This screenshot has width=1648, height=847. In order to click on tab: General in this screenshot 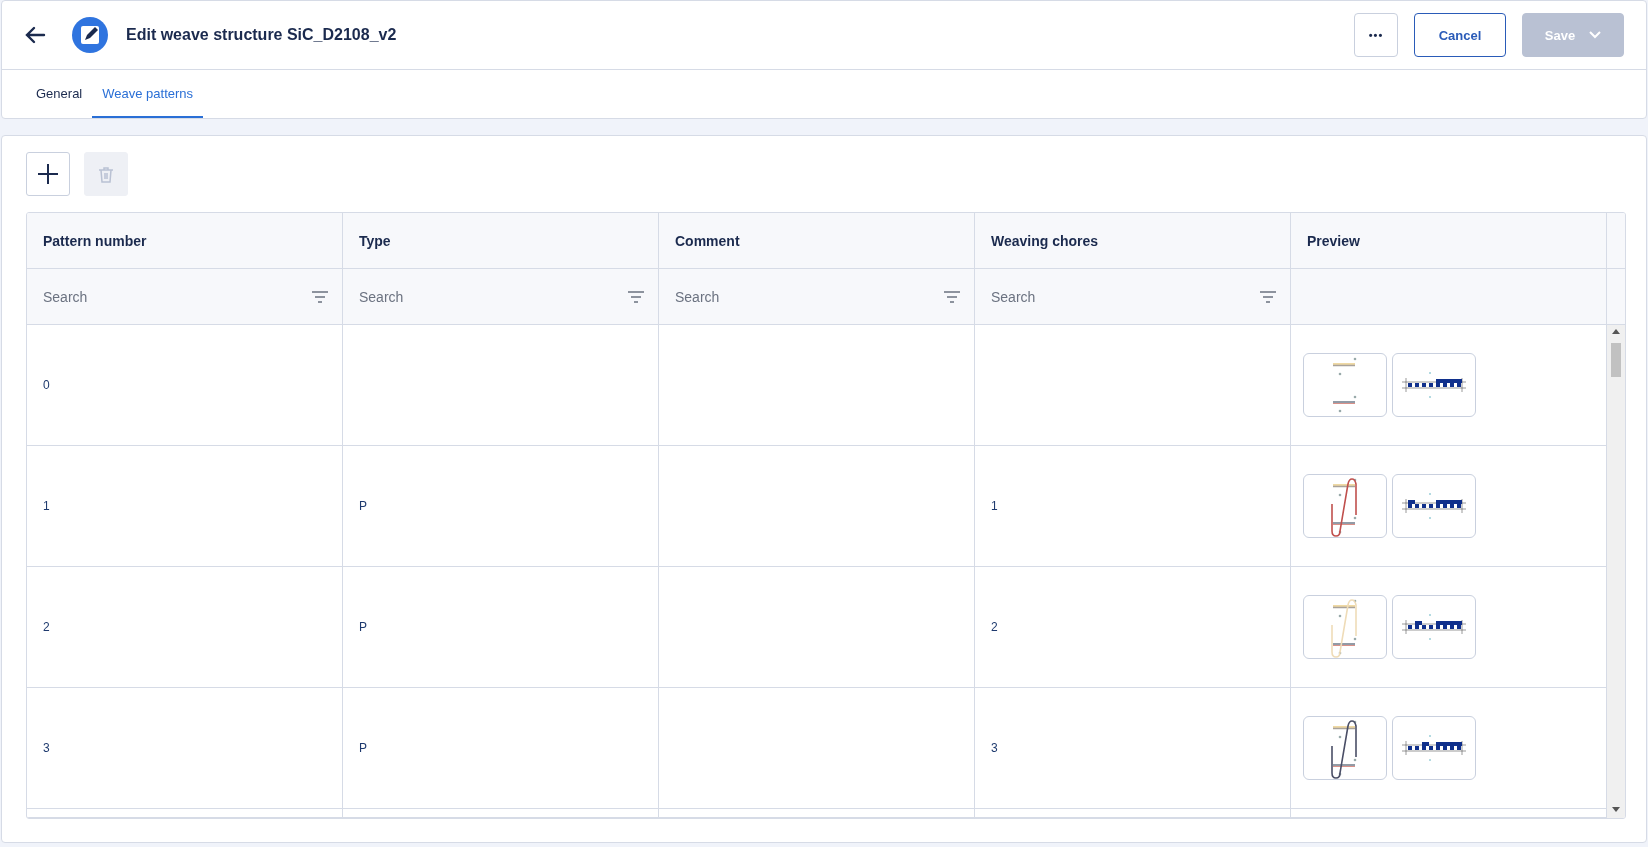, I will do `click(59, 94)`.